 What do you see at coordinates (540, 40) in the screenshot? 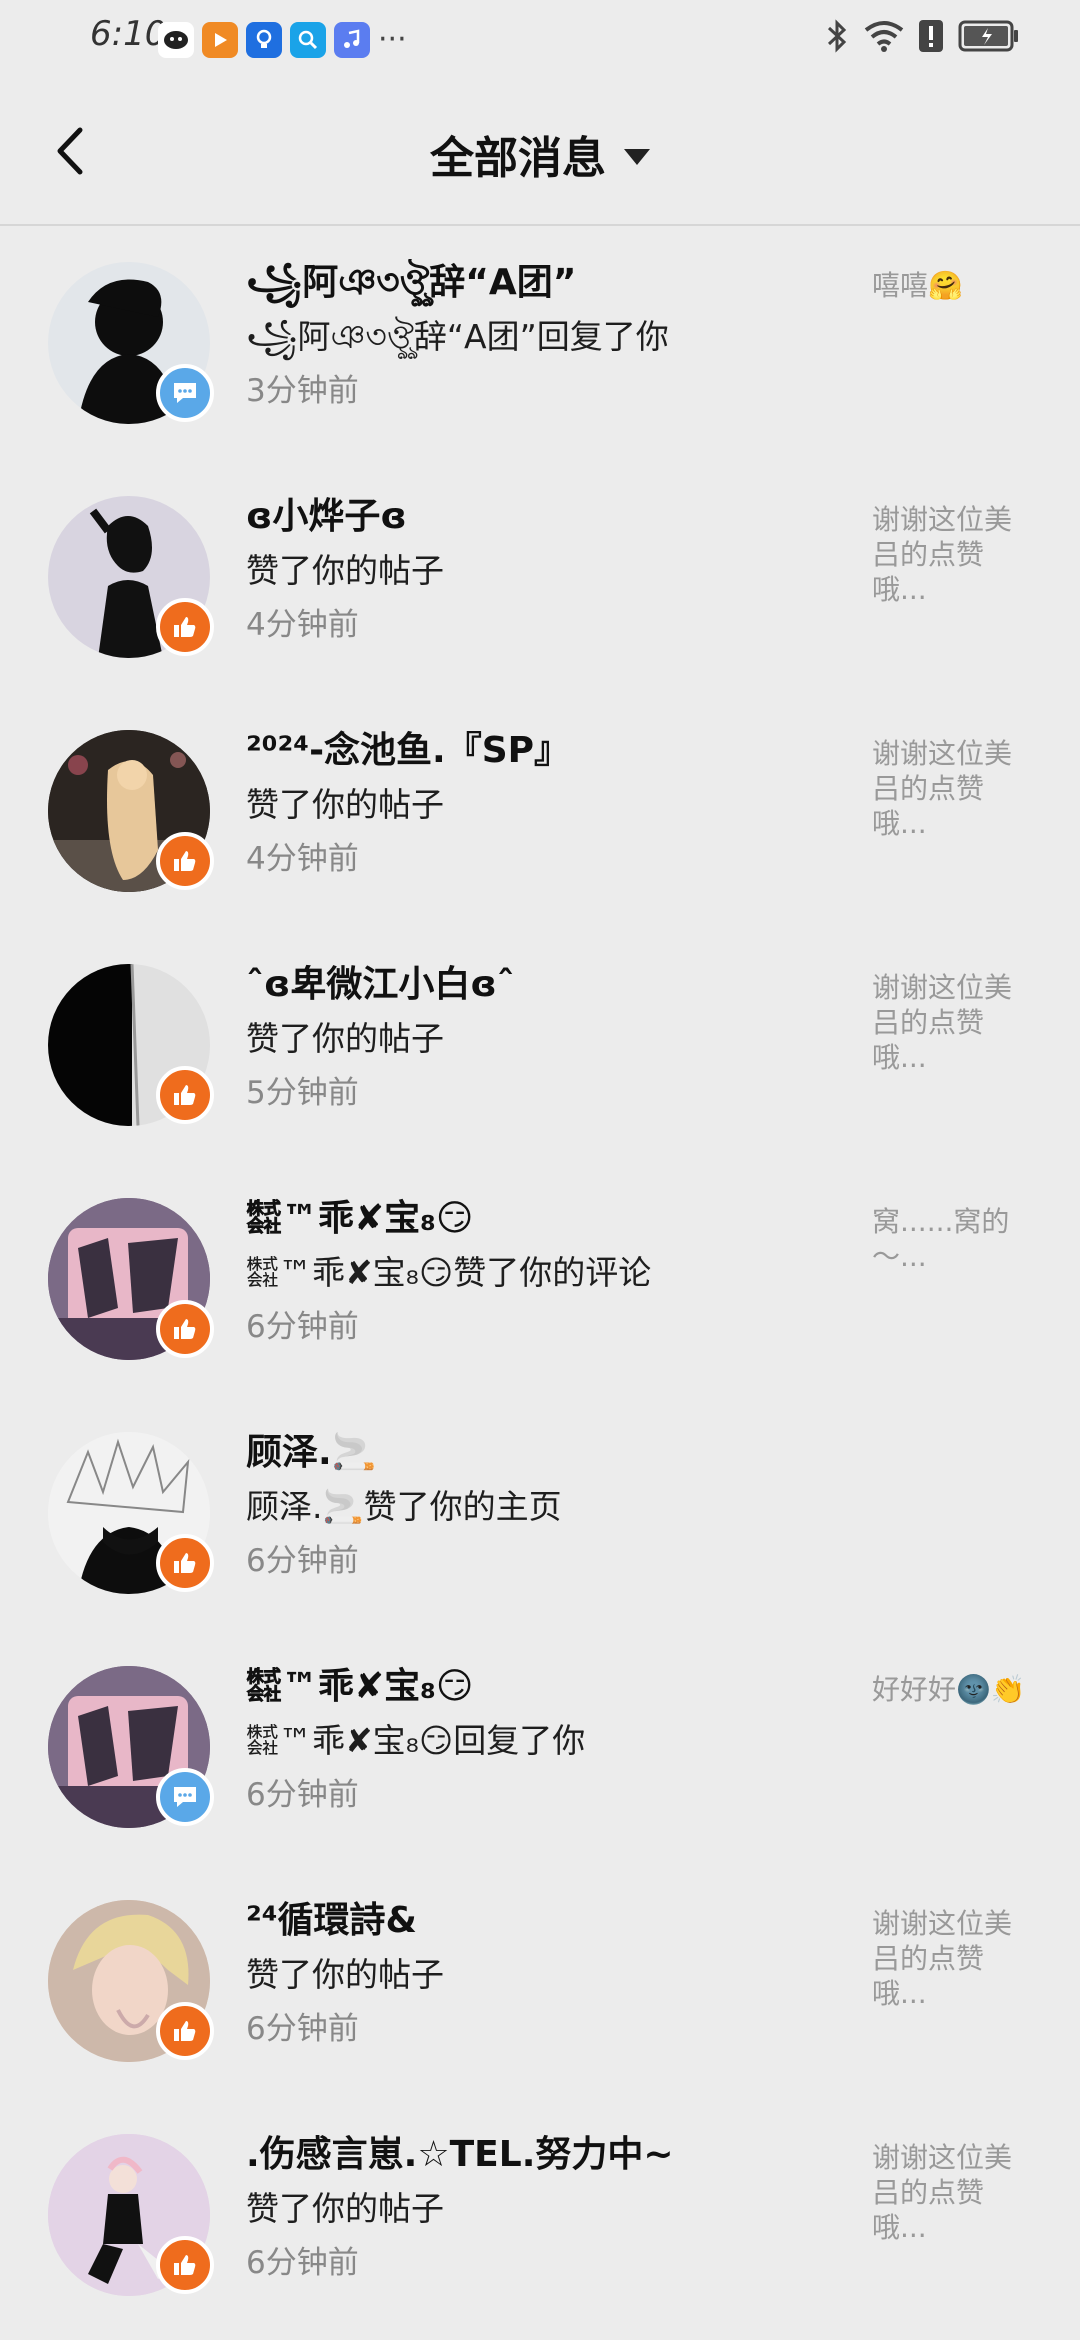
I see `status-bar: 6:10 ···` at bounding box center [540, 40].